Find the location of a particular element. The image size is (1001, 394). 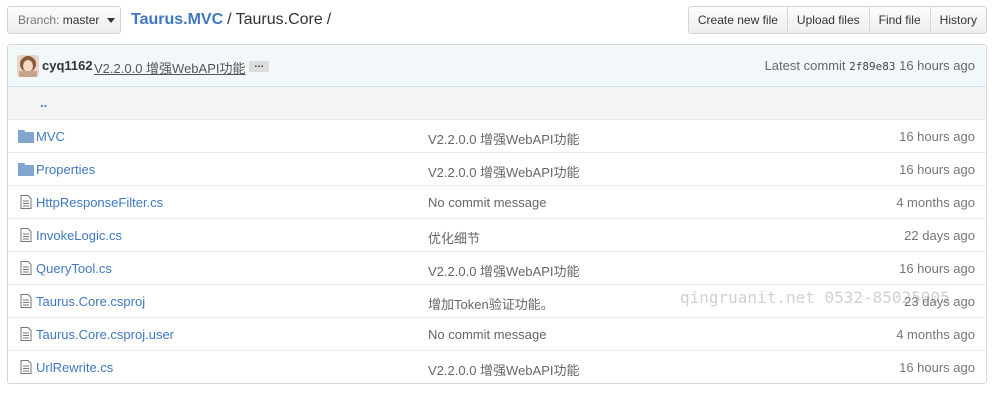

create-new-file-button: Create new file is located at coordinates (737, 20).